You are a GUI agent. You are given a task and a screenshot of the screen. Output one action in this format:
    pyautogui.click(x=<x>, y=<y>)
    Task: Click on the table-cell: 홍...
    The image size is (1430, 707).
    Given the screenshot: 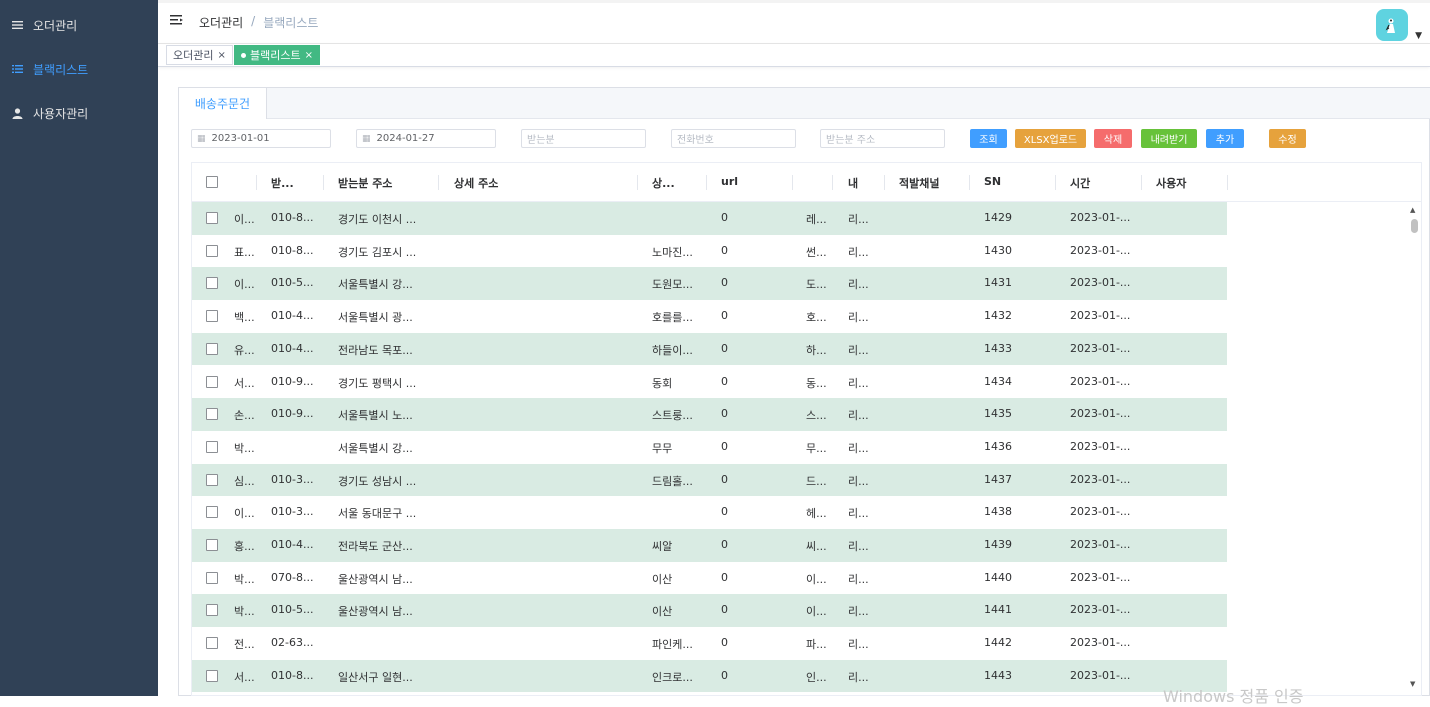 What is the action you would take?
    pyautogui.click(x=244, y=546)
    